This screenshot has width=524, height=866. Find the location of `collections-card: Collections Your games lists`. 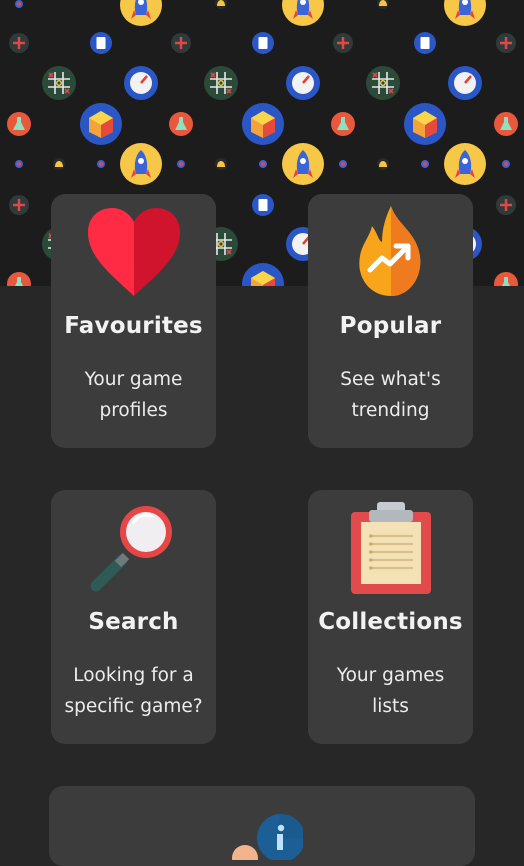

collections-card: Collections Your games lists is located at coordinates (390, 617).